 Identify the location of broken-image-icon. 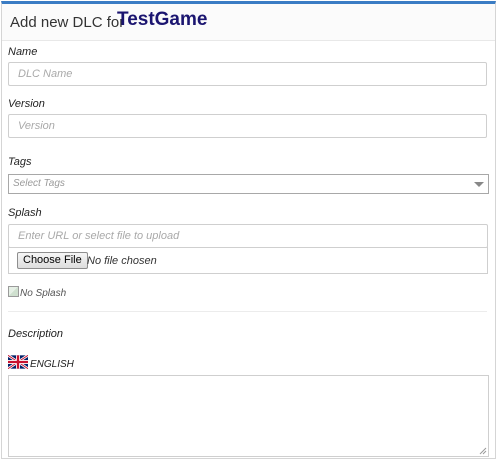
(13, 291).